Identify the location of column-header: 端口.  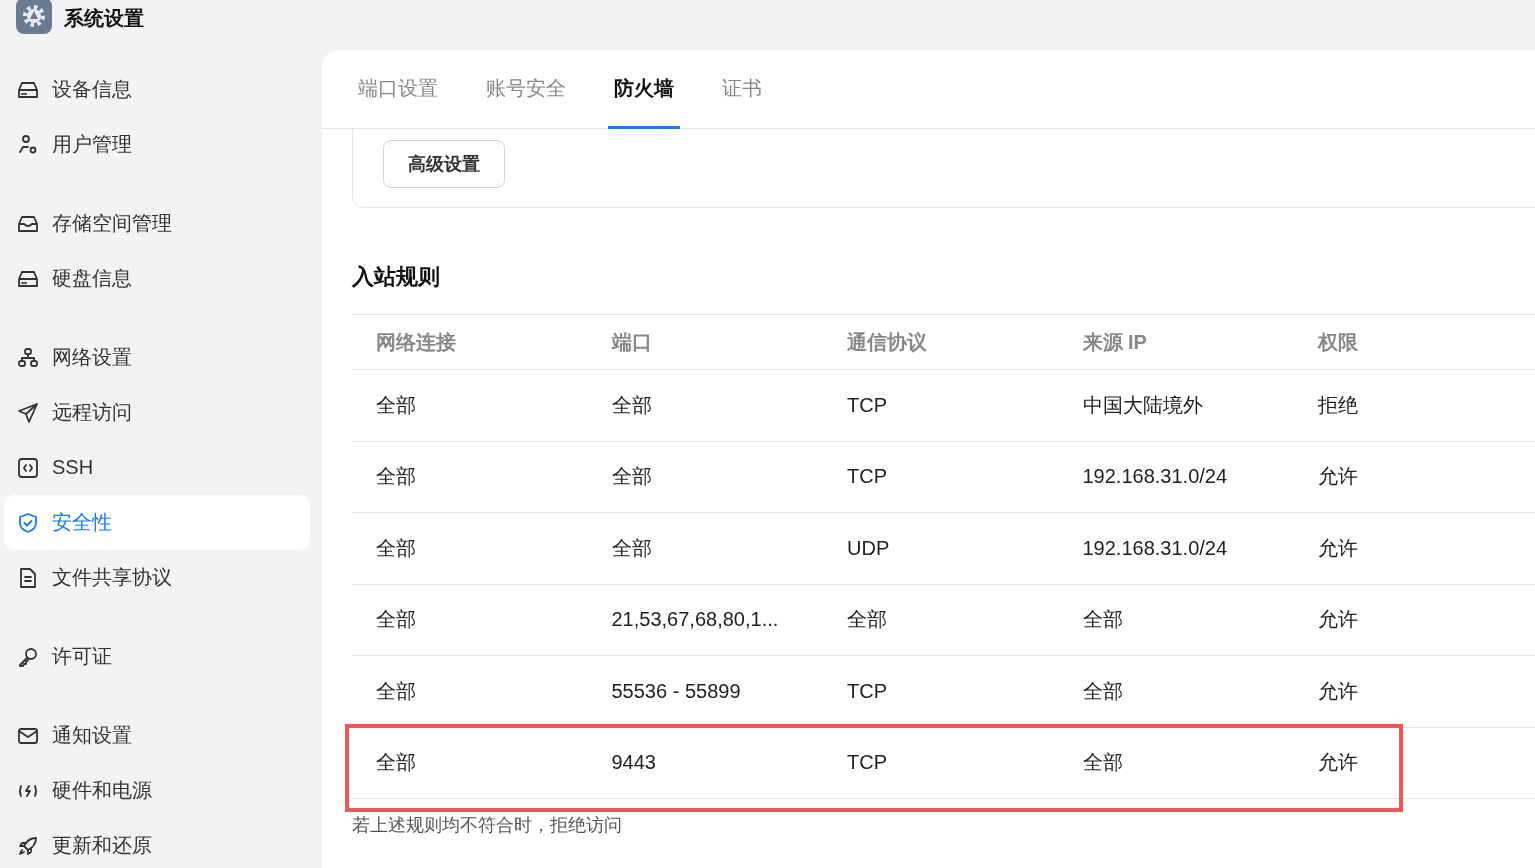
(632, 342).